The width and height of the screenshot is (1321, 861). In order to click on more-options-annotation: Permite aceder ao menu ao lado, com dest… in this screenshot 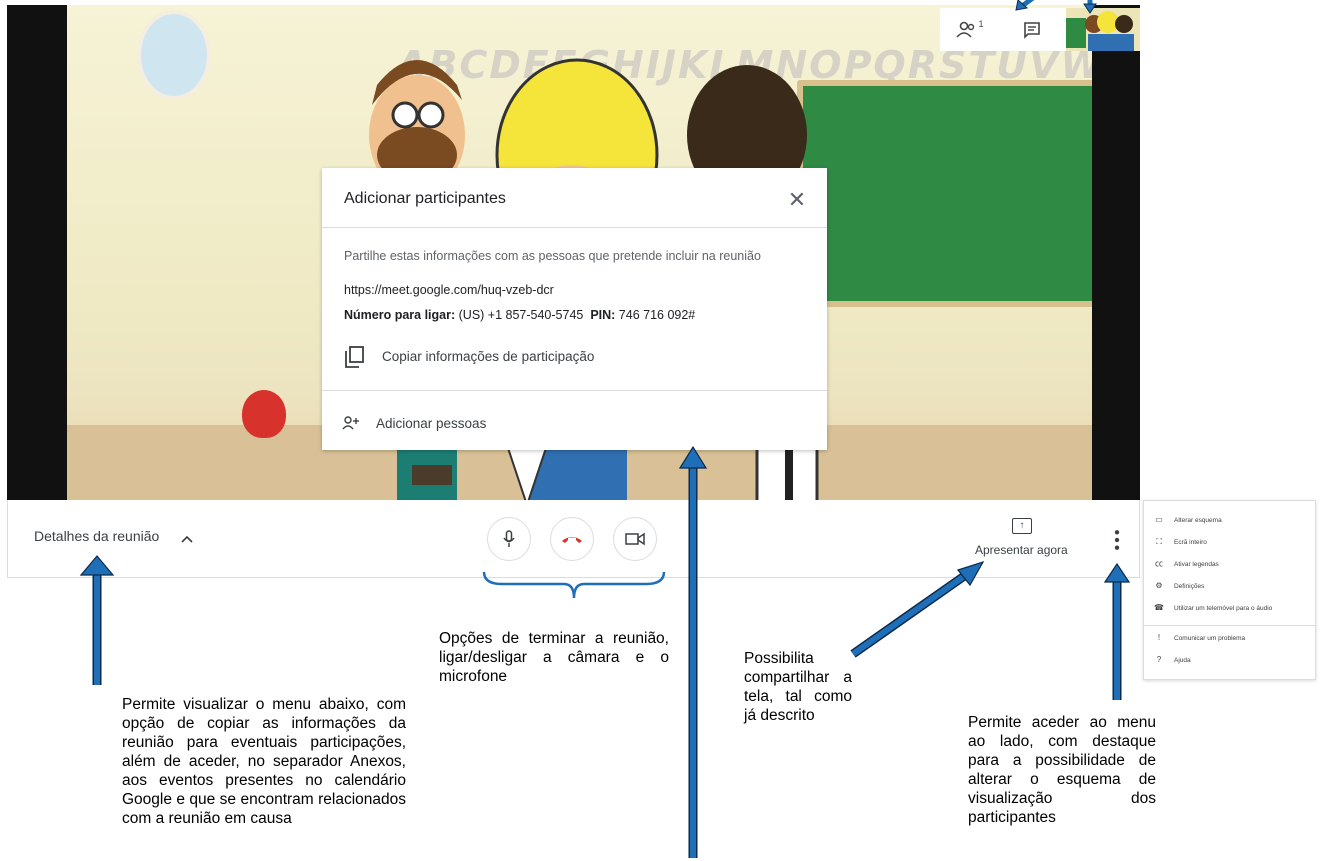, I will do `click(1062, 770)`.